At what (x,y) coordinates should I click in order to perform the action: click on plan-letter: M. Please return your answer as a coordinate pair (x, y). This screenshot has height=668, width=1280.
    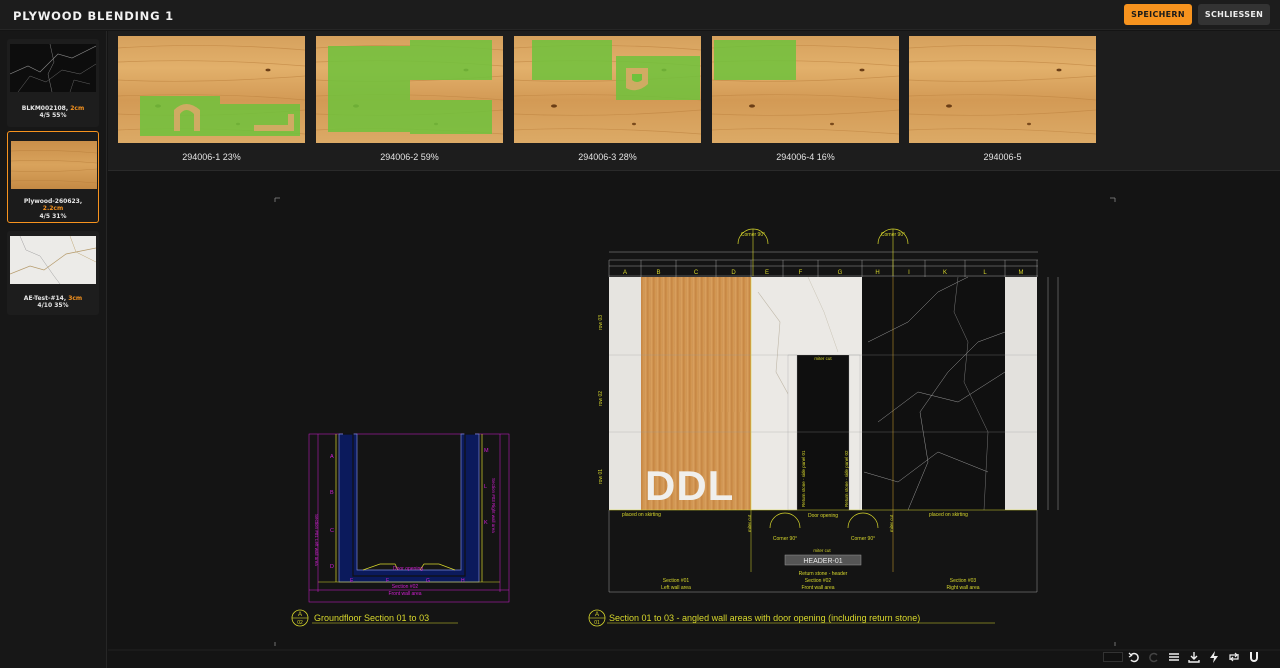
    Looking at the image, I should click on (486, 451).